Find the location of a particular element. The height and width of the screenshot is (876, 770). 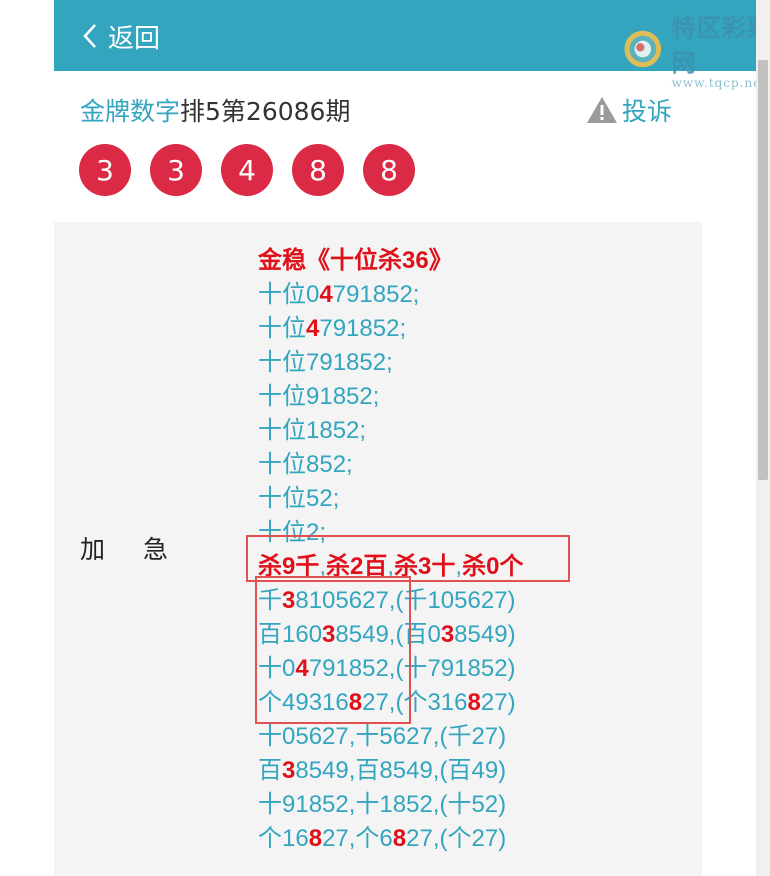

result-balls: 3 3 4 8 8 is located at coordinates (256, 170).